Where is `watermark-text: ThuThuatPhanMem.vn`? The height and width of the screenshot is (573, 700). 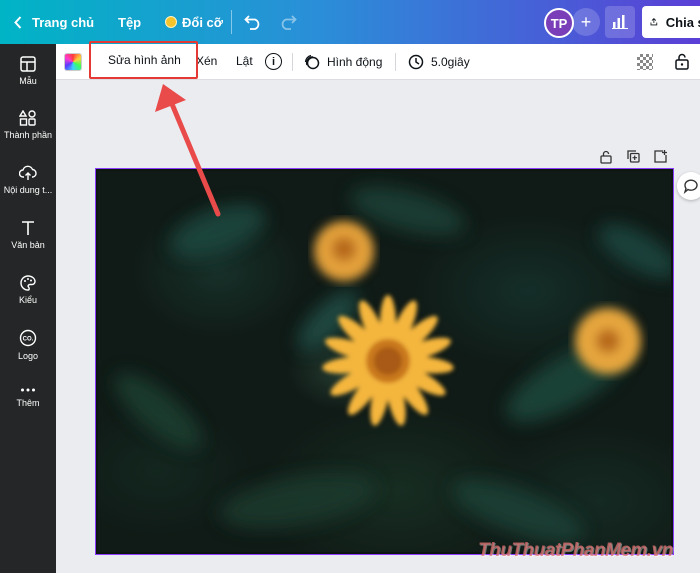
watermark-text: ThuThuatPhanMem.vn is located at coordinates (575, 550).